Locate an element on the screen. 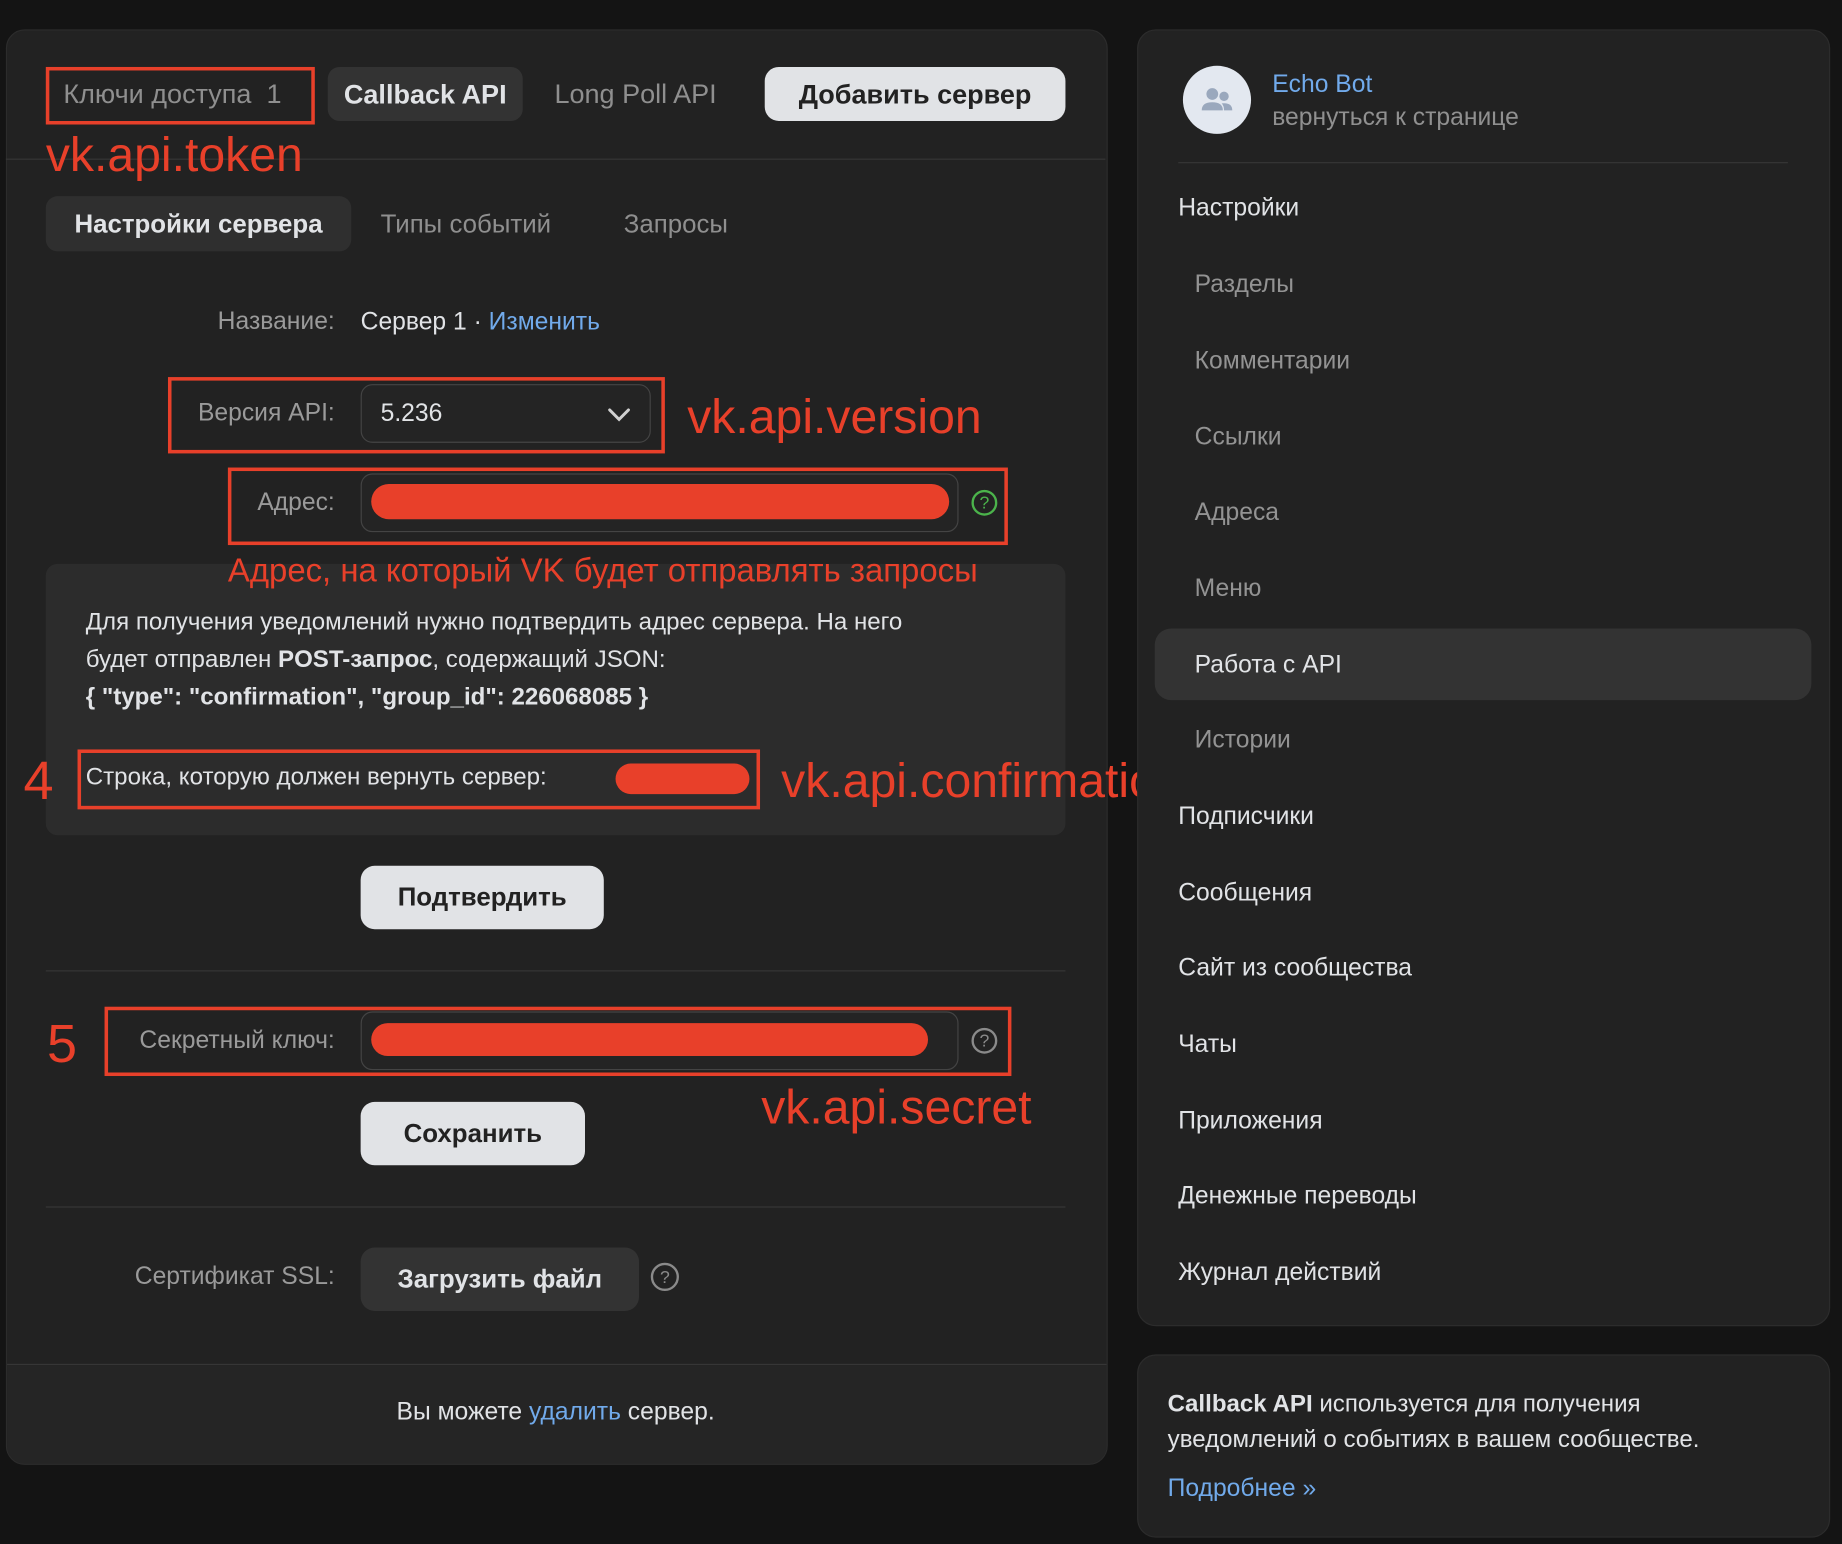 This screenshot has height=1544, width=1842. name-value: Сервер 1 · Изменить is located at coordinates (480, 322).